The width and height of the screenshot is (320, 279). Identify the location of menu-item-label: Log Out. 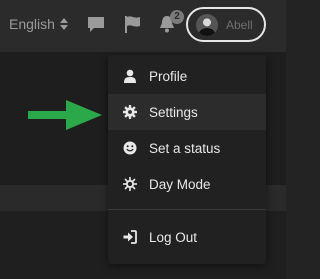
(173, 237).